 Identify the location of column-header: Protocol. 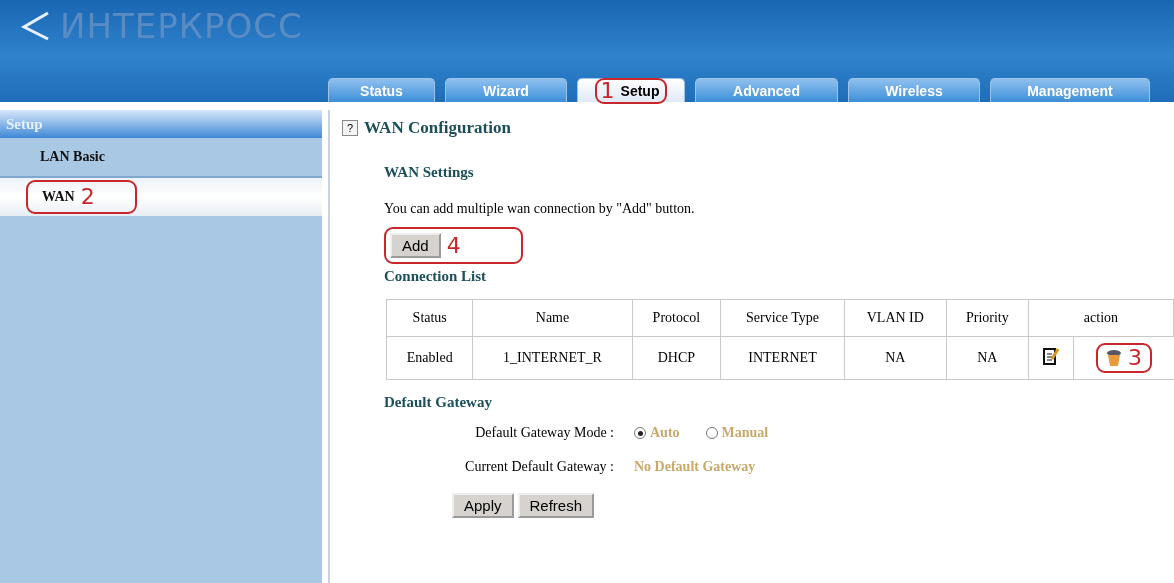
(676, 318).